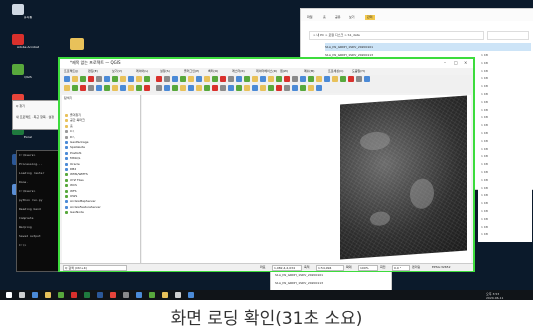 This screenshot has height=336, width=533. What do you see at coordinates (284, 71) in the screenshot?
I see `menu-item: 웹(W)` at bounding box center [284, 71].